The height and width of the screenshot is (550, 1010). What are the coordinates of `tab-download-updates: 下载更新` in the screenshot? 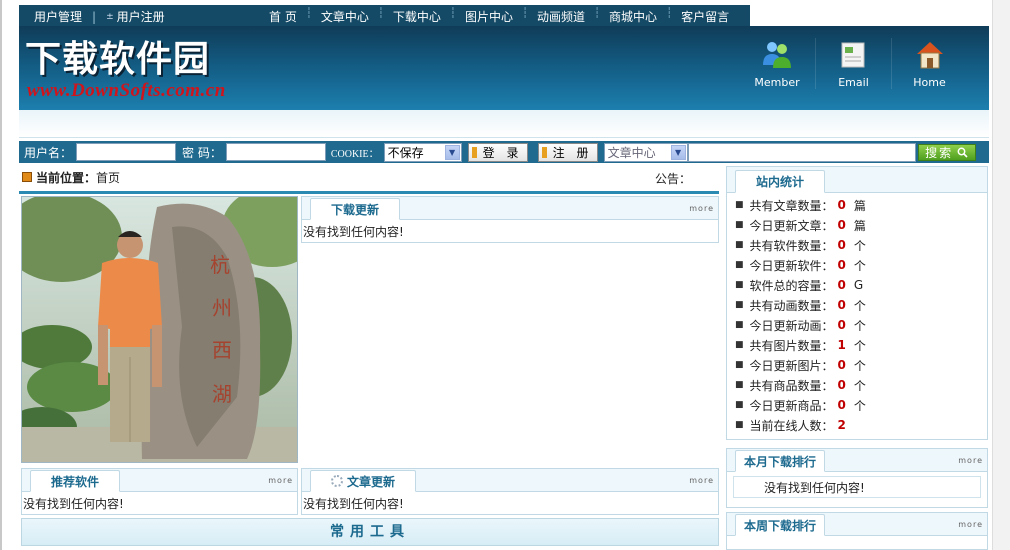 It's located at (355, 209).